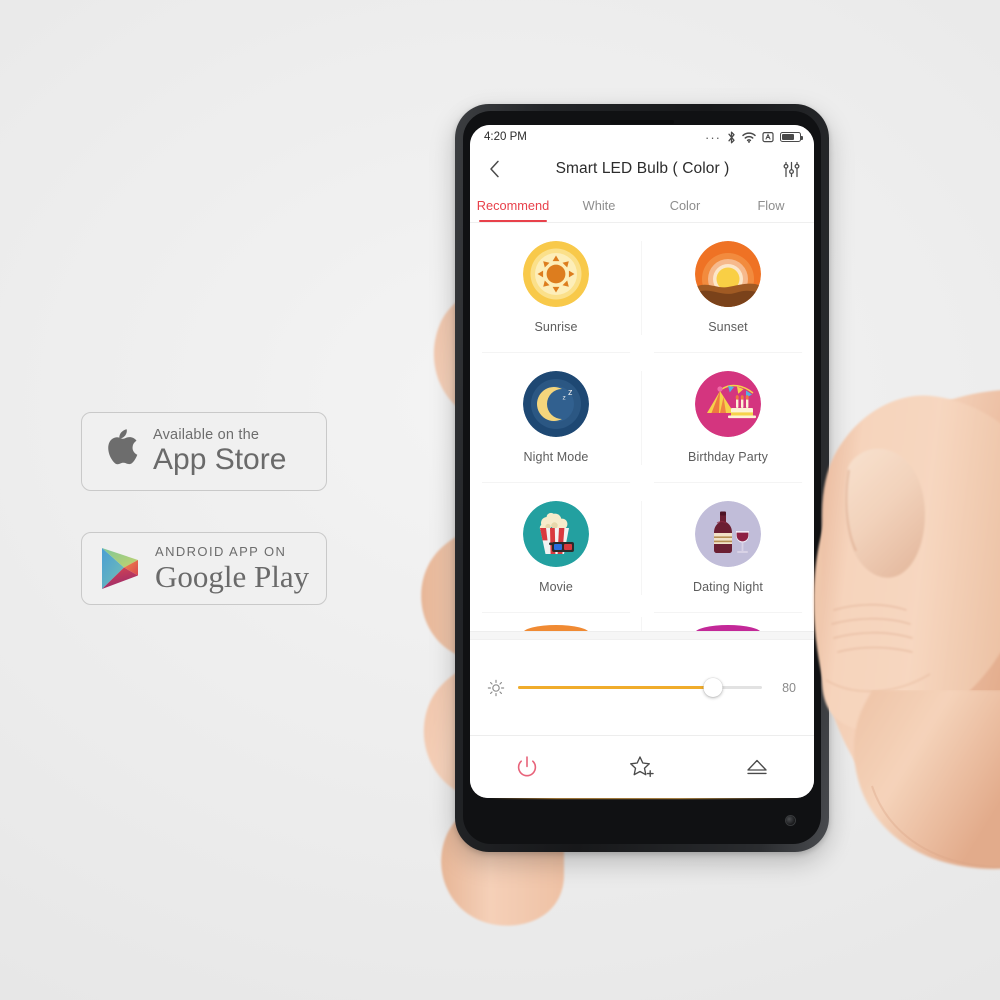  What do you see at coordinates (599, 205) in the screenshot?
I see `tab-white: White` at bounding box center [599, 205].